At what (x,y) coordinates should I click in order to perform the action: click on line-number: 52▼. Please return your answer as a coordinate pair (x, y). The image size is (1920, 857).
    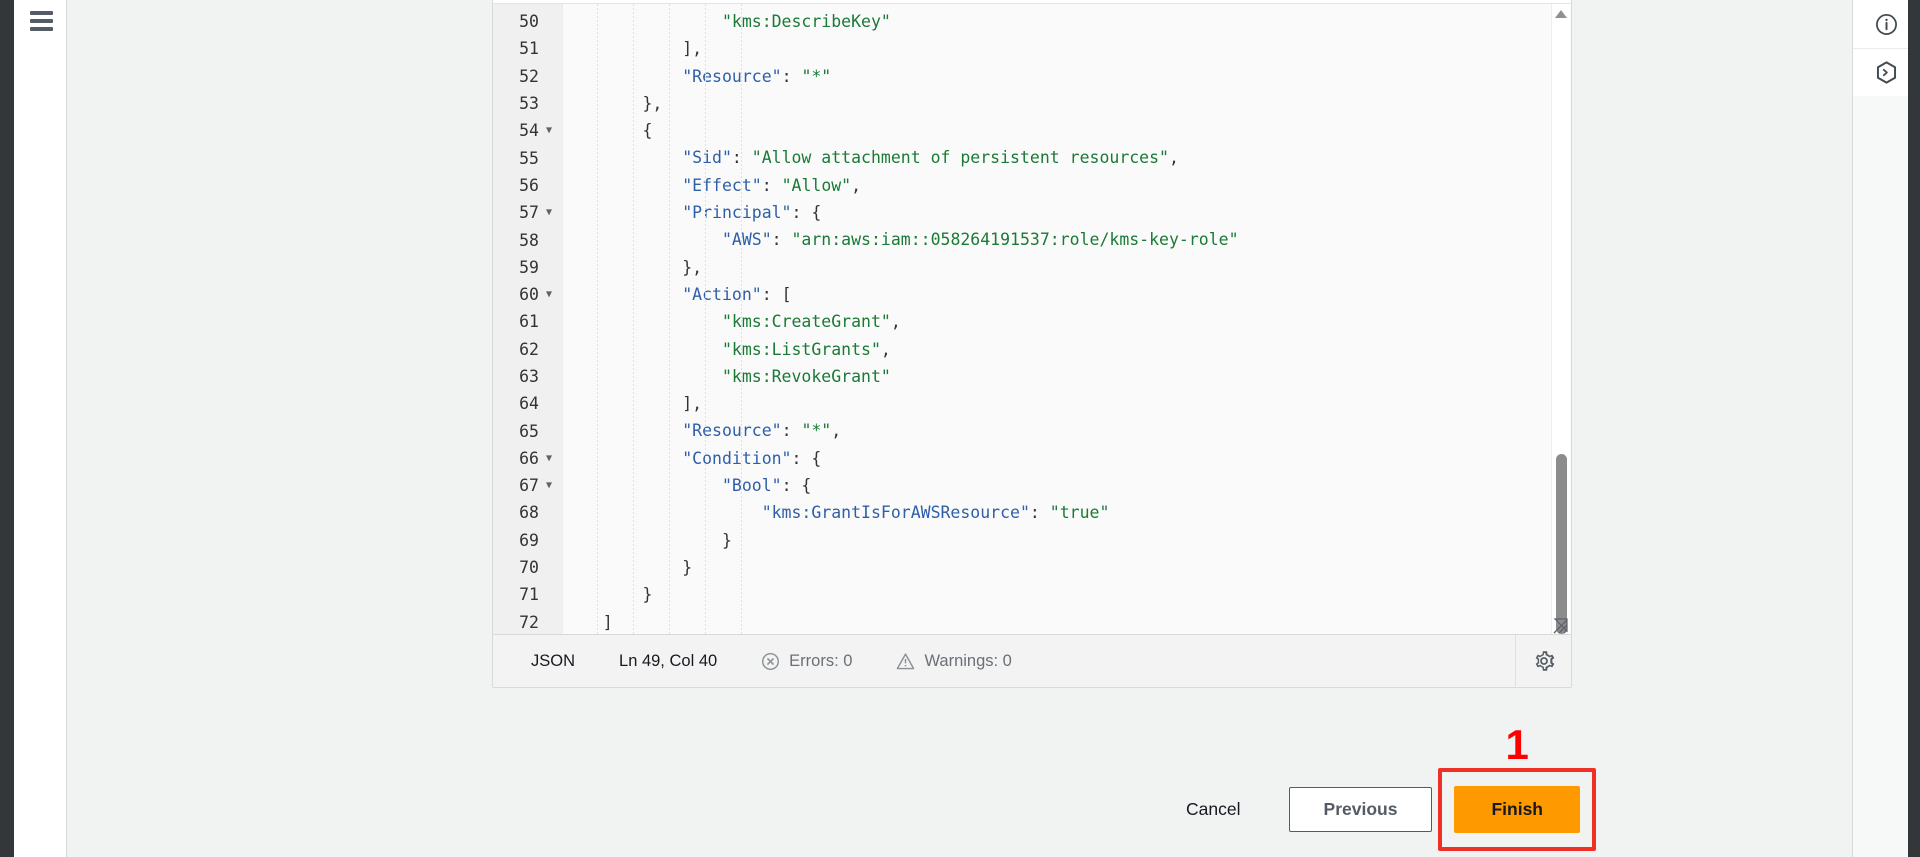
    Looking at the image, I should click on (529, 76).